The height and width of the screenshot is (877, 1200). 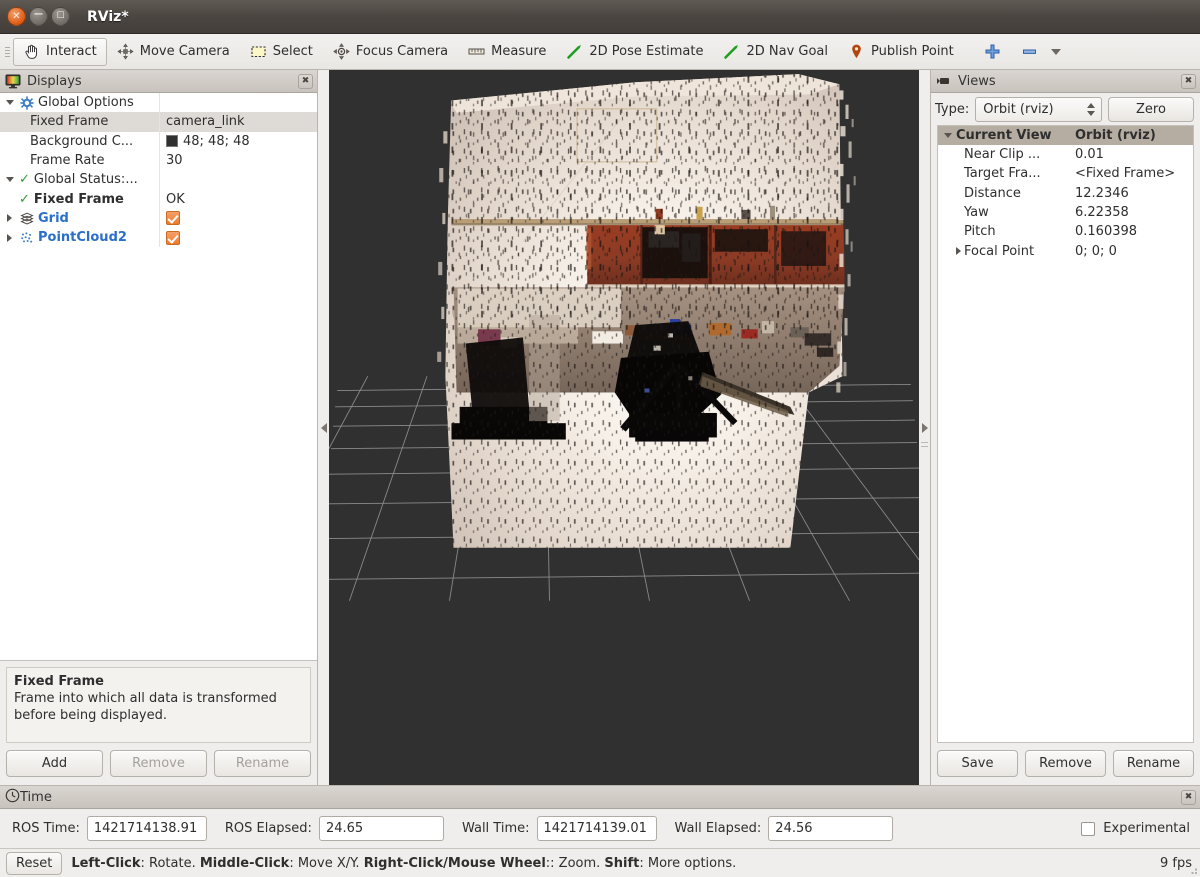 I want to click on views-row-near-clip: Near Clip ... 0.01, so click(x=1065, y=154).